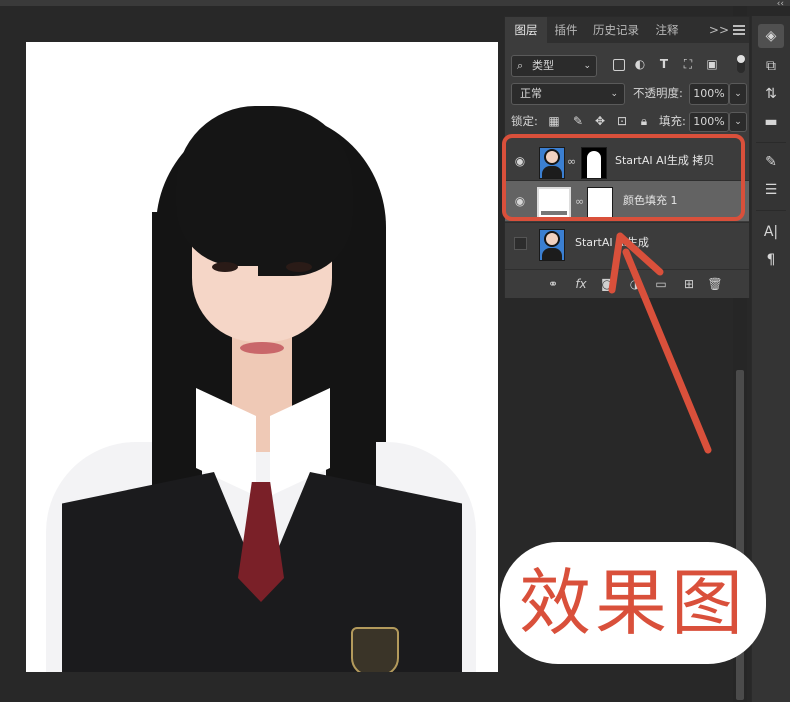  What do you see at coordinates (739, 29) in the screenshot?
I see `panel-menu-icon` at bounding box center [739, 29].